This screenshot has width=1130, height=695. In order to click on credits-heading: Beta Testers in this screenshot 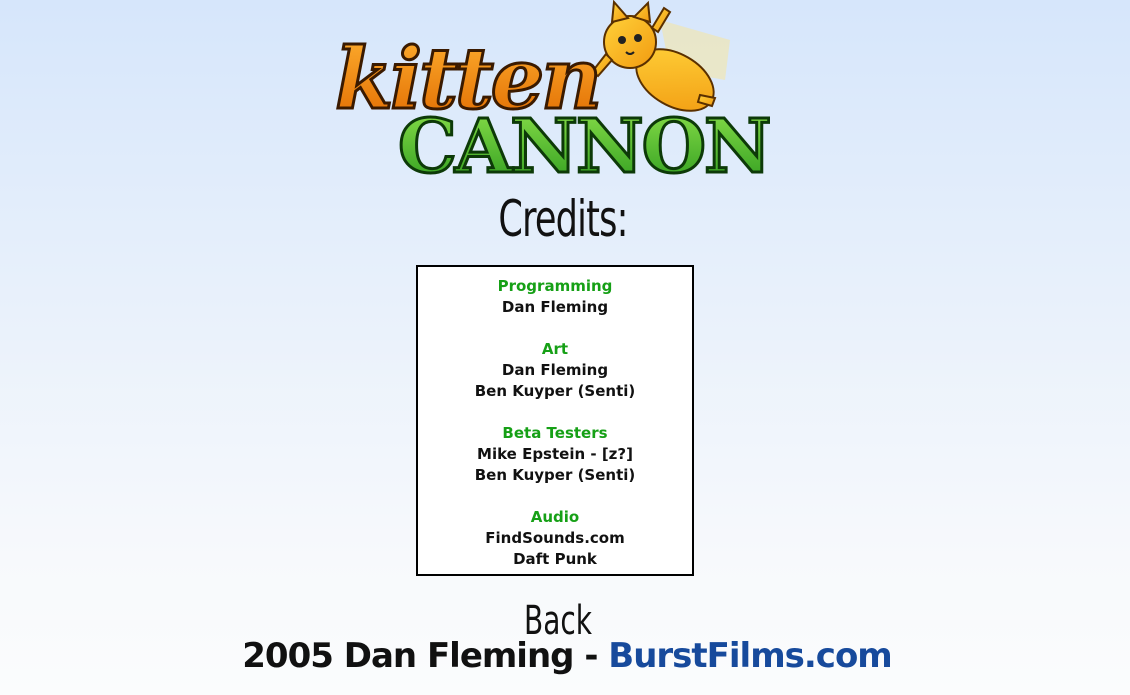, I will do `click(555, 433)`.